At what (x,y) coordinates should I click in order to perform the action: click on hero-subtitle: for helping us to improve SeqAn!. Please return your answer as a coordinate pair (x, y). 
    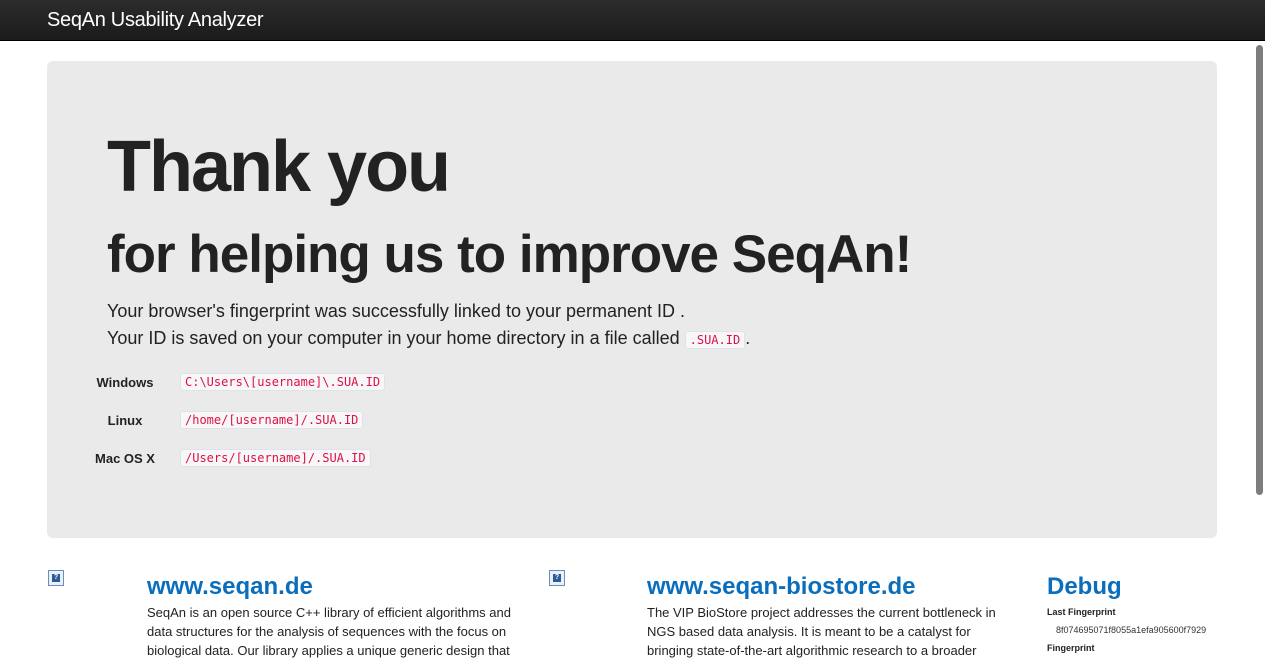
    Looking at the image, I should click on (509, 254).